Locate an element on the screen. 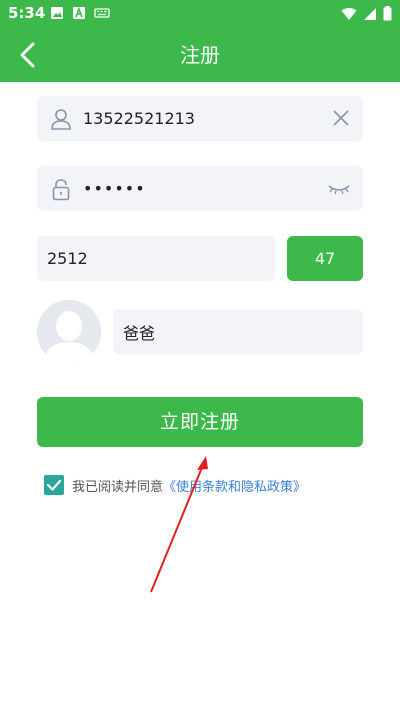 The height and width of the screenshot is (711, 400). app-bar: 注册 is located at coordinates (200, 55).